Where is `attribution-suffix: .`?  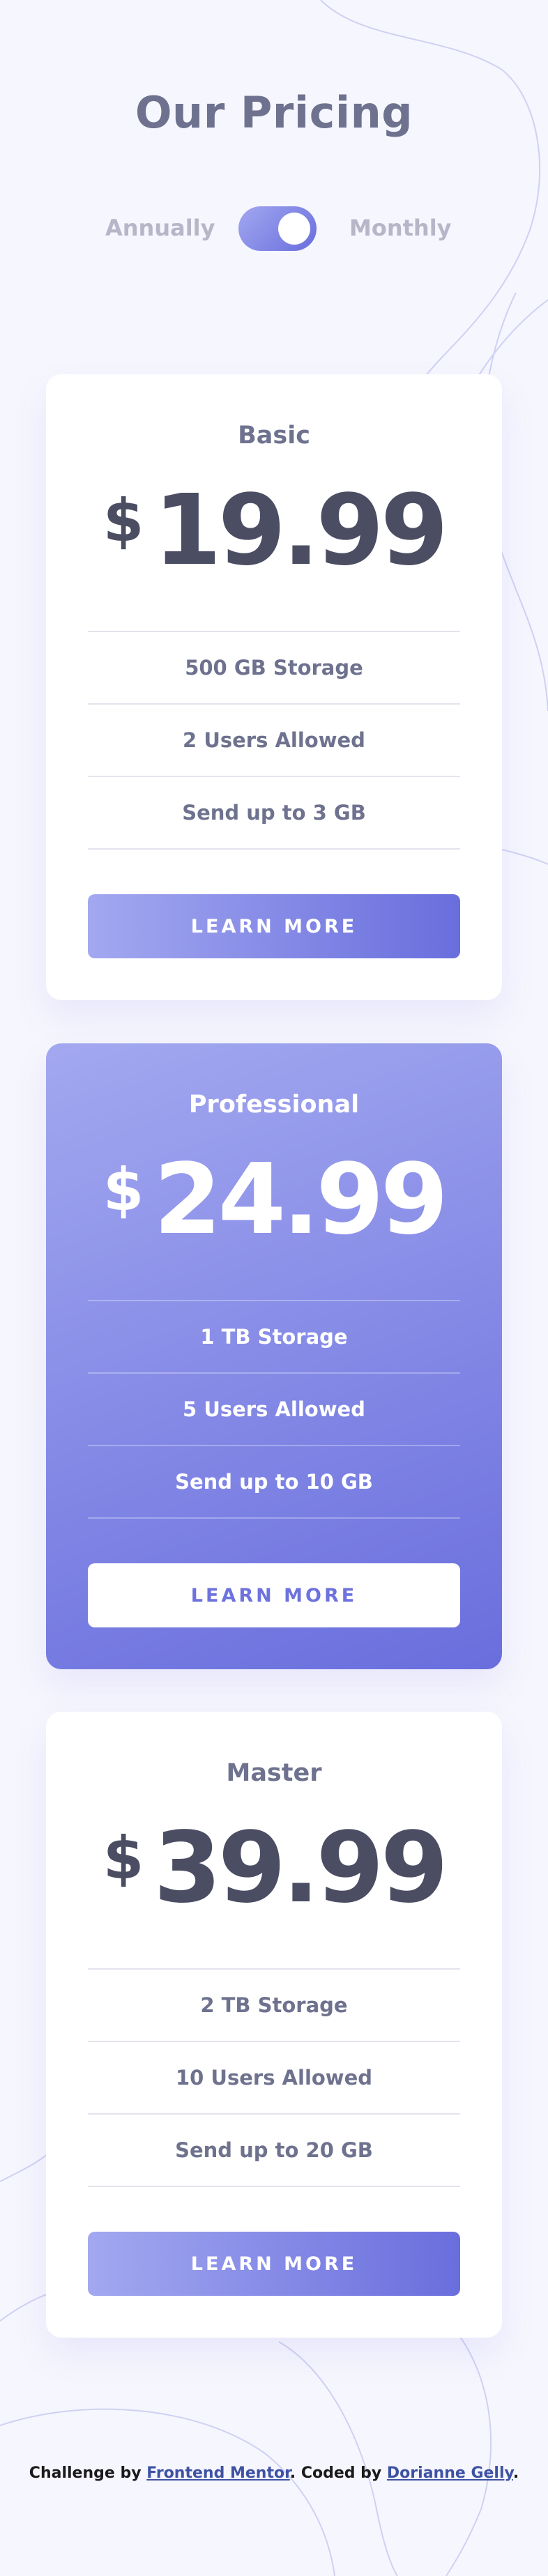
attribution-suffix: . is located at coordinates (515, 2473).